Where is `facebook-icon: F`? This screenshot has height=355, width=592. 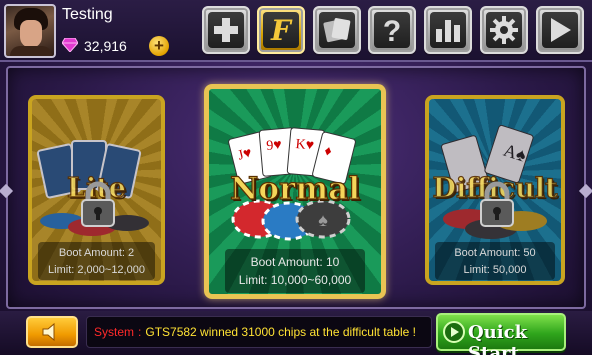 facebook-icon: F is located at coordinates (281, 30).